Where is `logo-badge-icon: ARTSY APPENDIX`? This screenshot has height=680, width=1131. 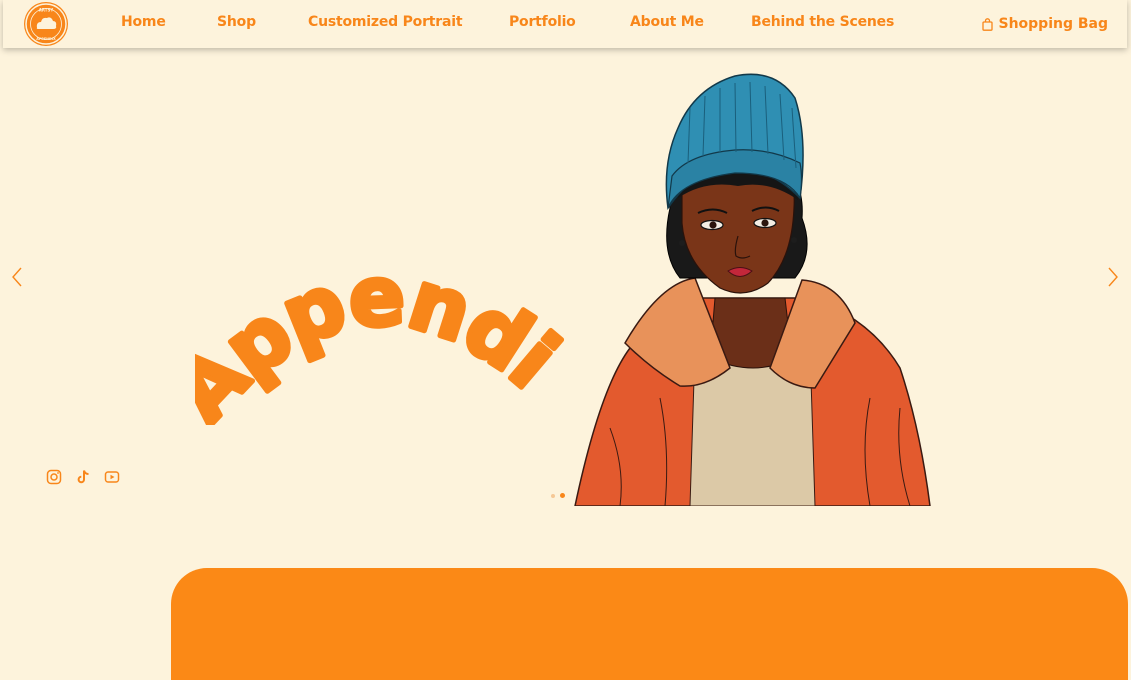
logo-badge-icon: ARTSY APPENDIX is located at coordinates (46, 24).